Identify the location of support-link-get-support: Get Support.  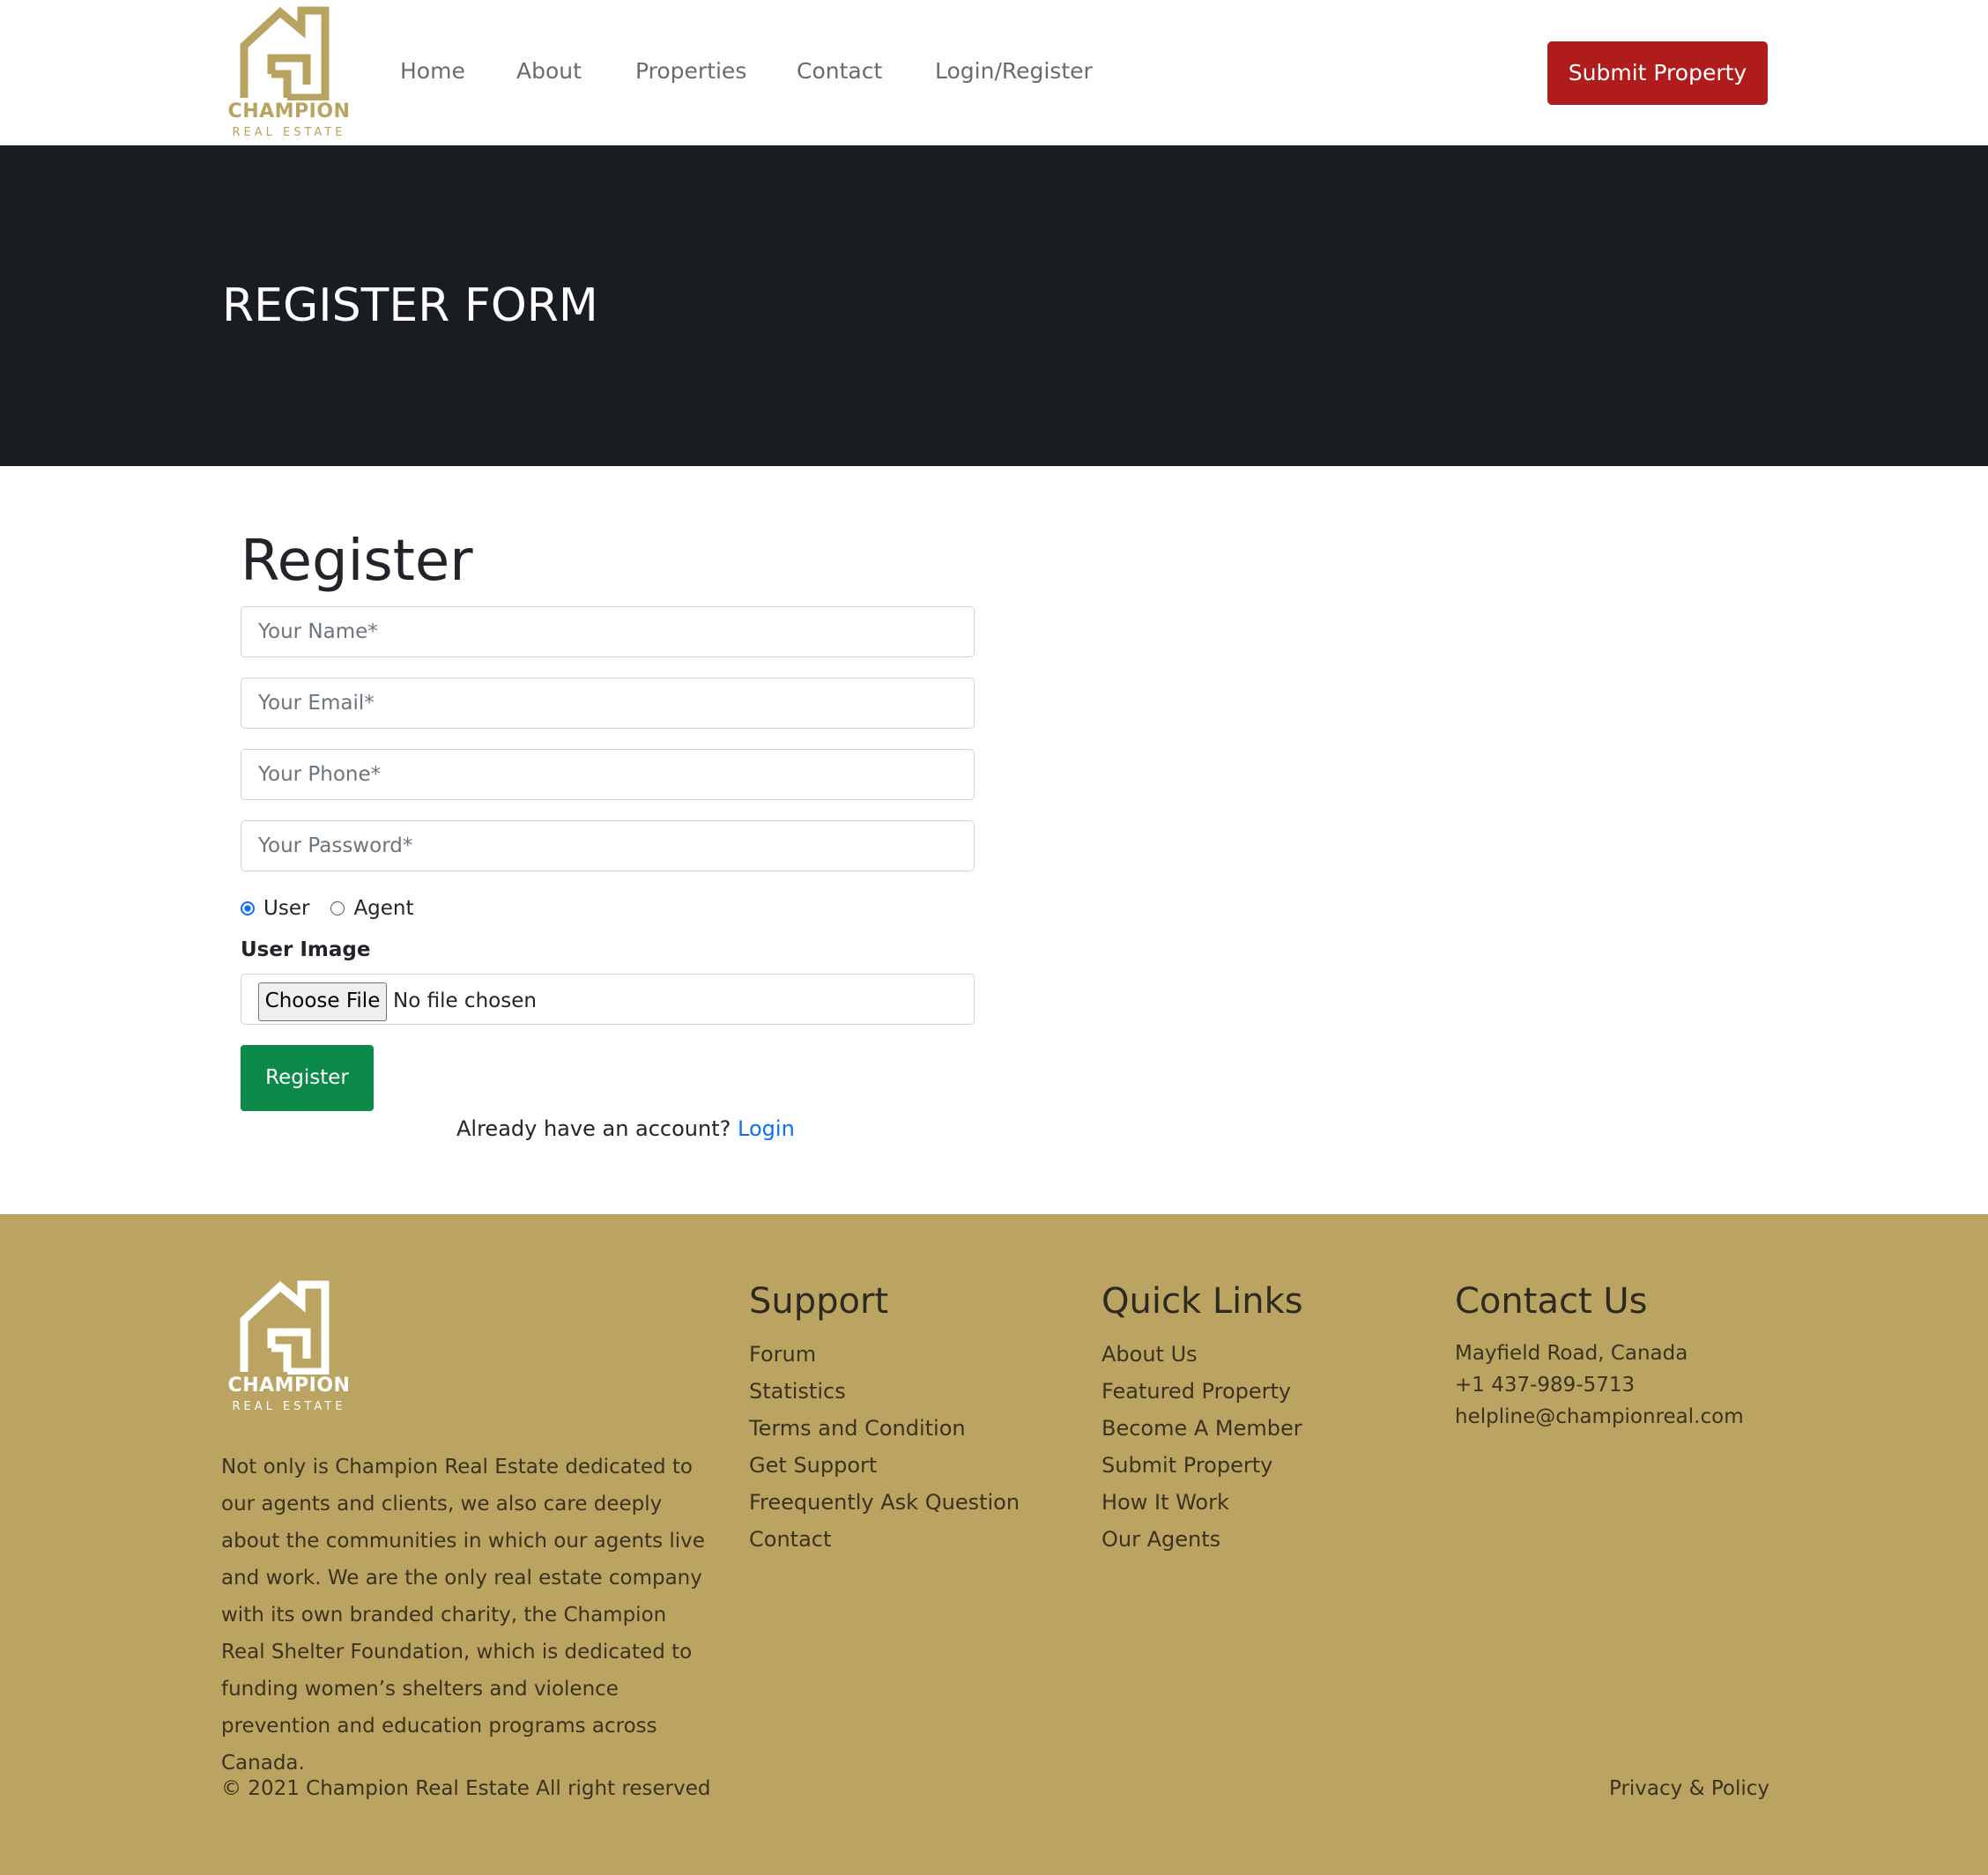
(813, 1465).